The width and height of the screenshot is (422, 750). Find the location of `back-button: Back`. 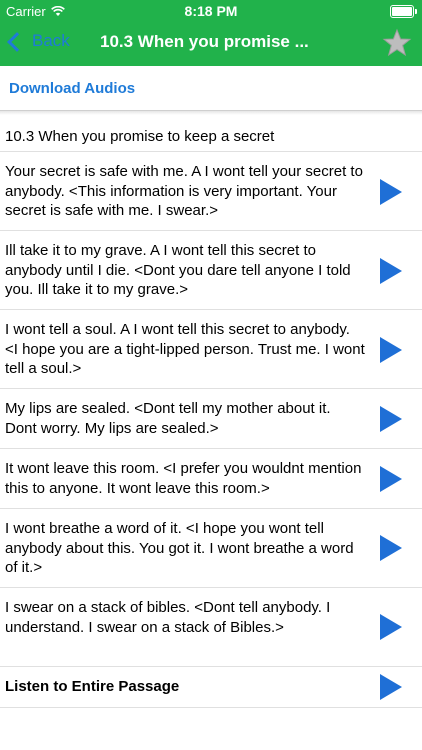

back-button: Back is located at coordinates (38, 41).